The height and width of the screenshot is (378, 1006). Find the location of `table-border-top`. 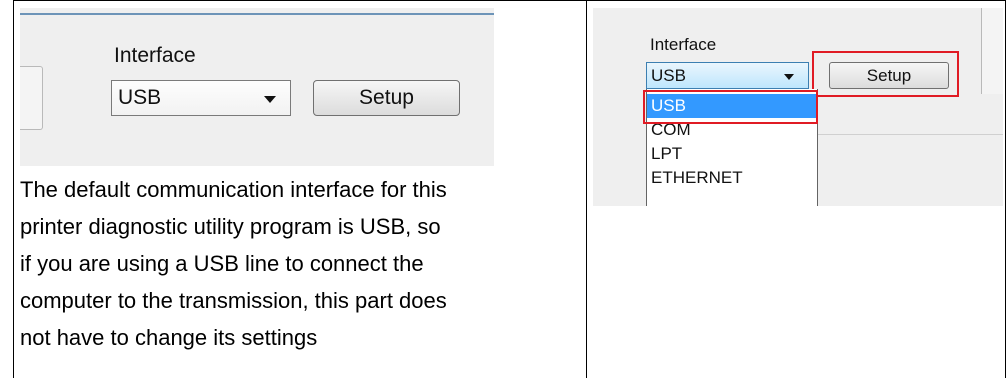

table-border-top is located at coordinates (509, 0).